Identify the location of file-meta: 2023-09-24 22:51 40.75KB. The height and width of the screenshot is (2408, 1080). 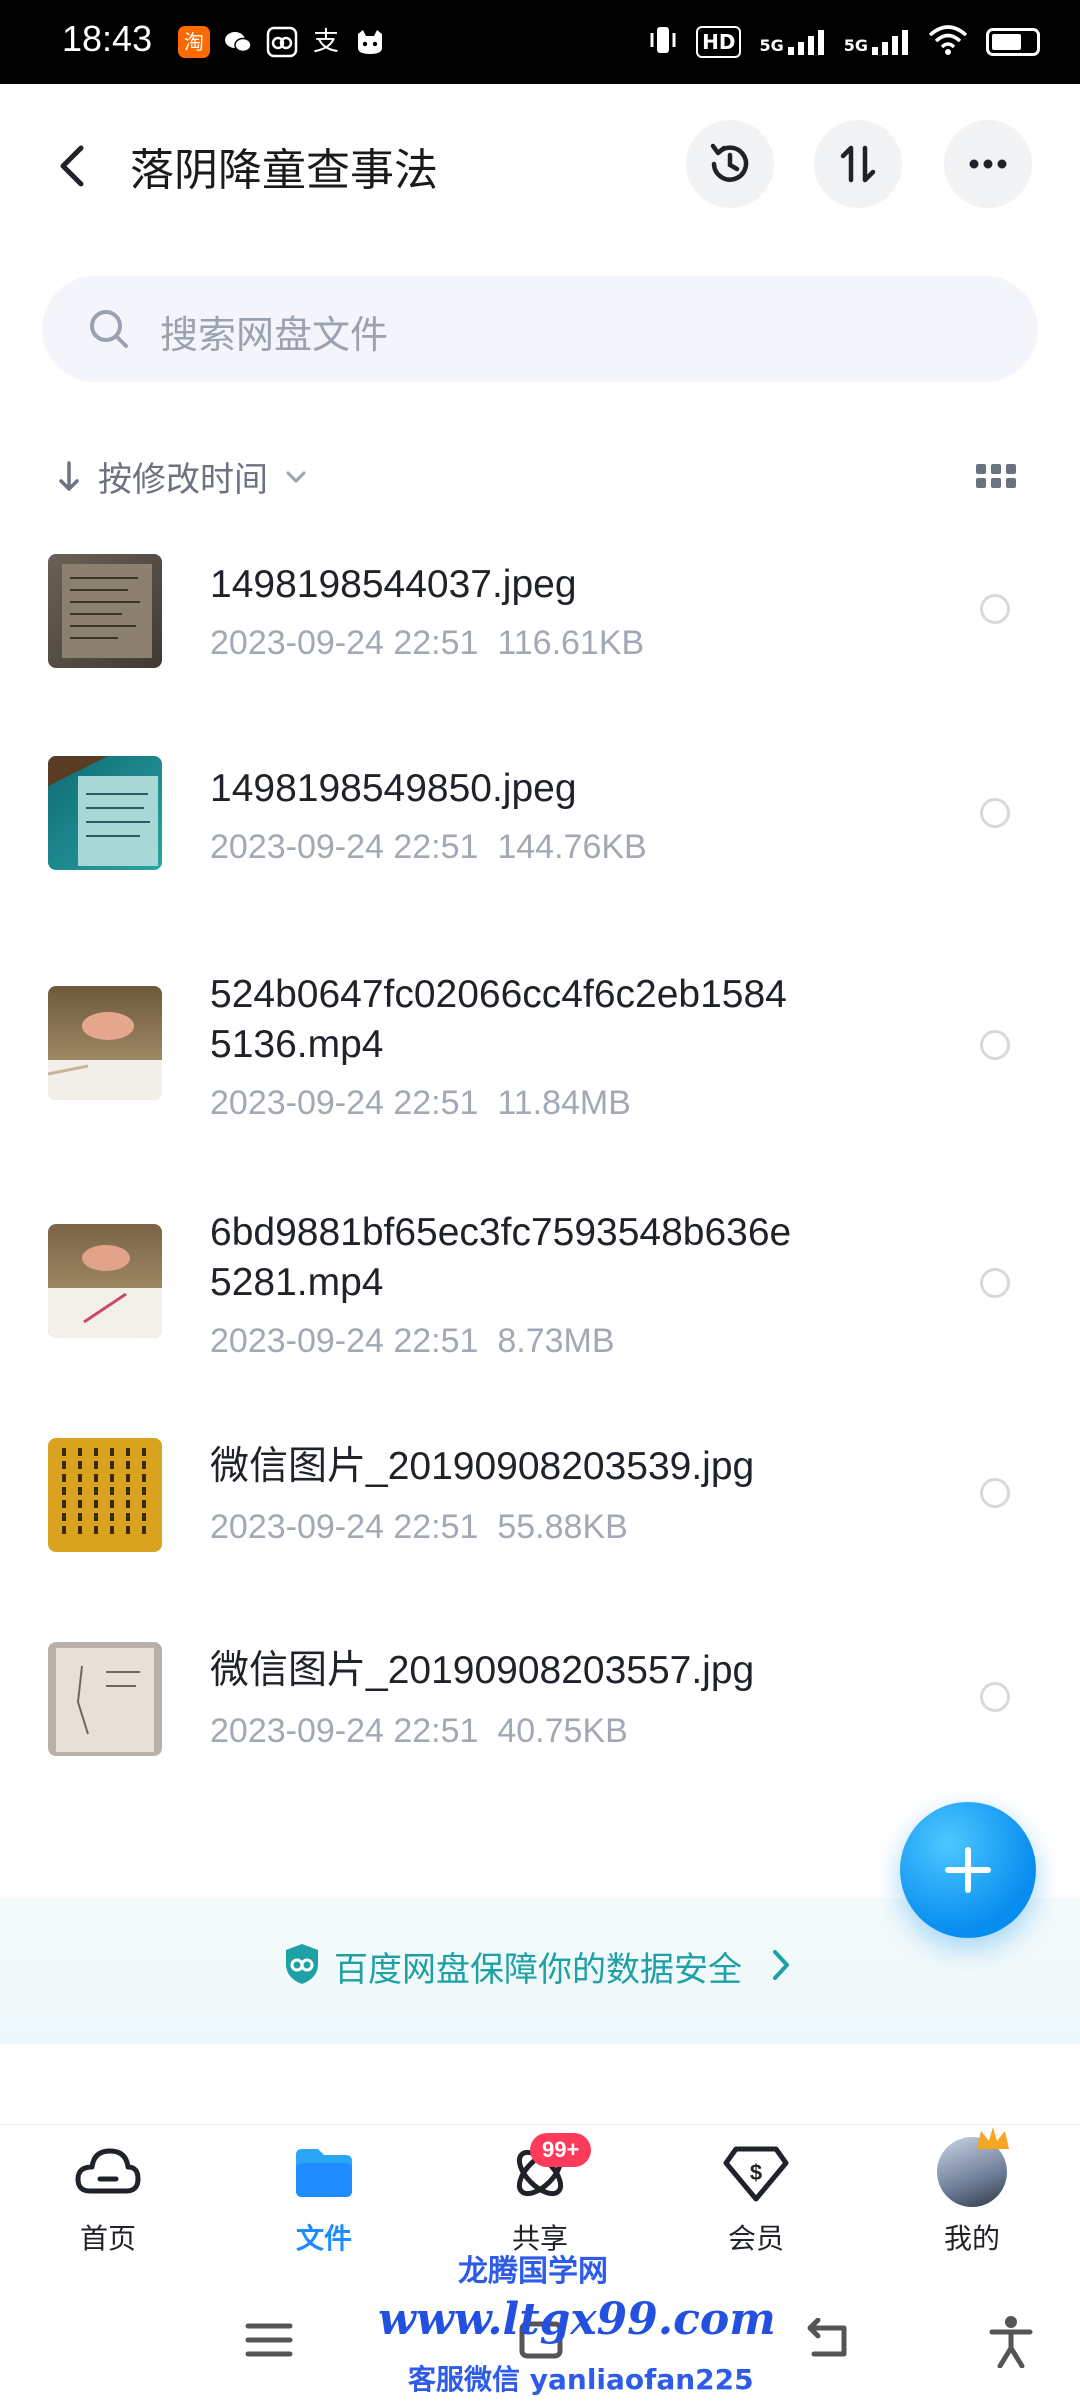
(419, 1731).